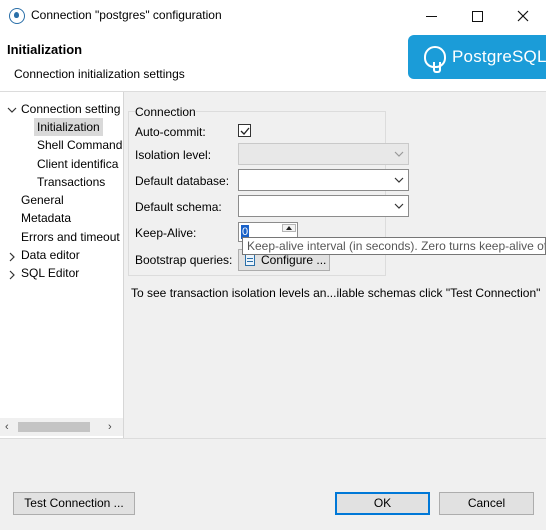 This screenshot has width=546, height=530. Describe the element at coordinates (99, 74) in the screenshot. I see `page-description: Connection initialization settings` at that location.